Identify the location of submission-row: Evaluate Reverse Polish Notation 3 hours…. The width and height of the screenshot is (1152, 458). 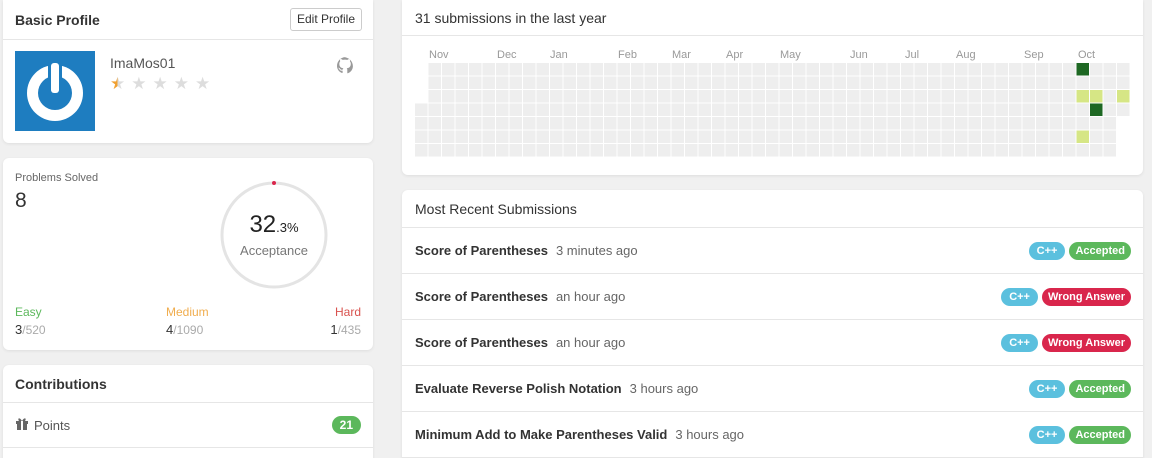
(772, 389).